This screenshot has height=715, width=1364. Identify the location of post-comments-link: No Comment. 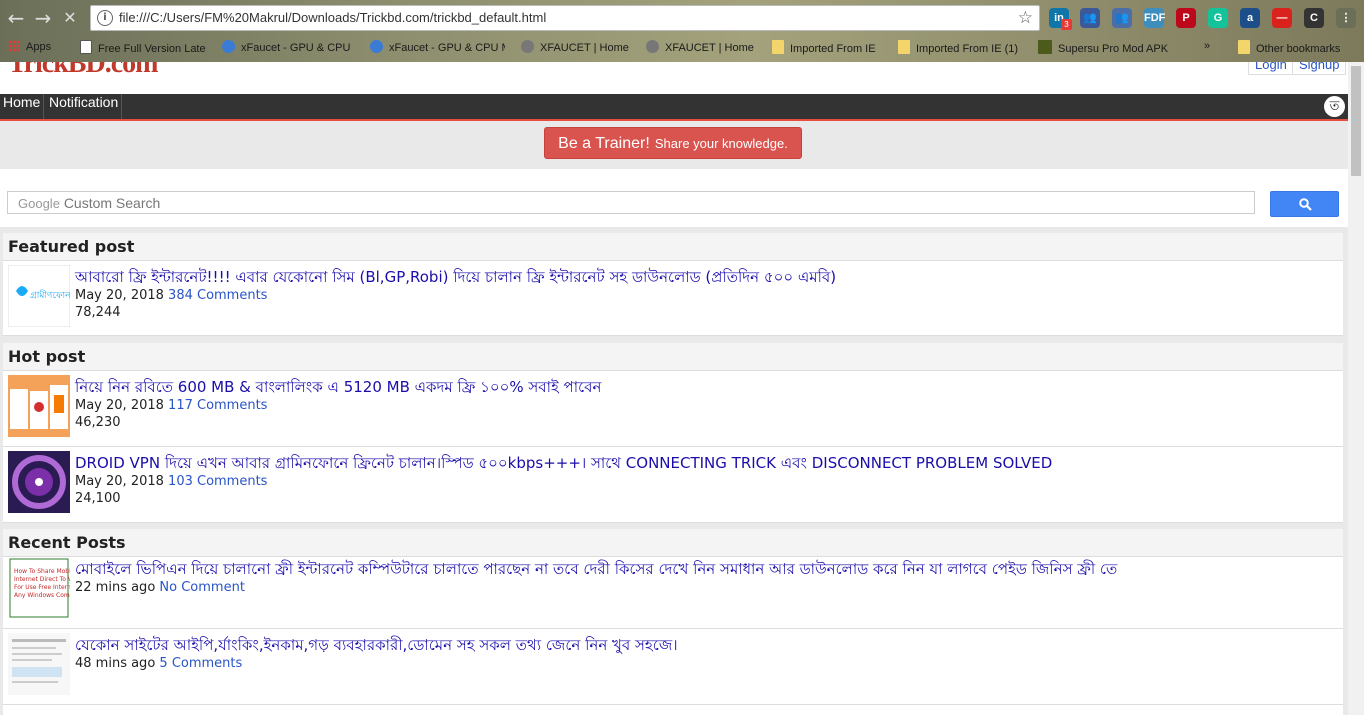
(202, 587).